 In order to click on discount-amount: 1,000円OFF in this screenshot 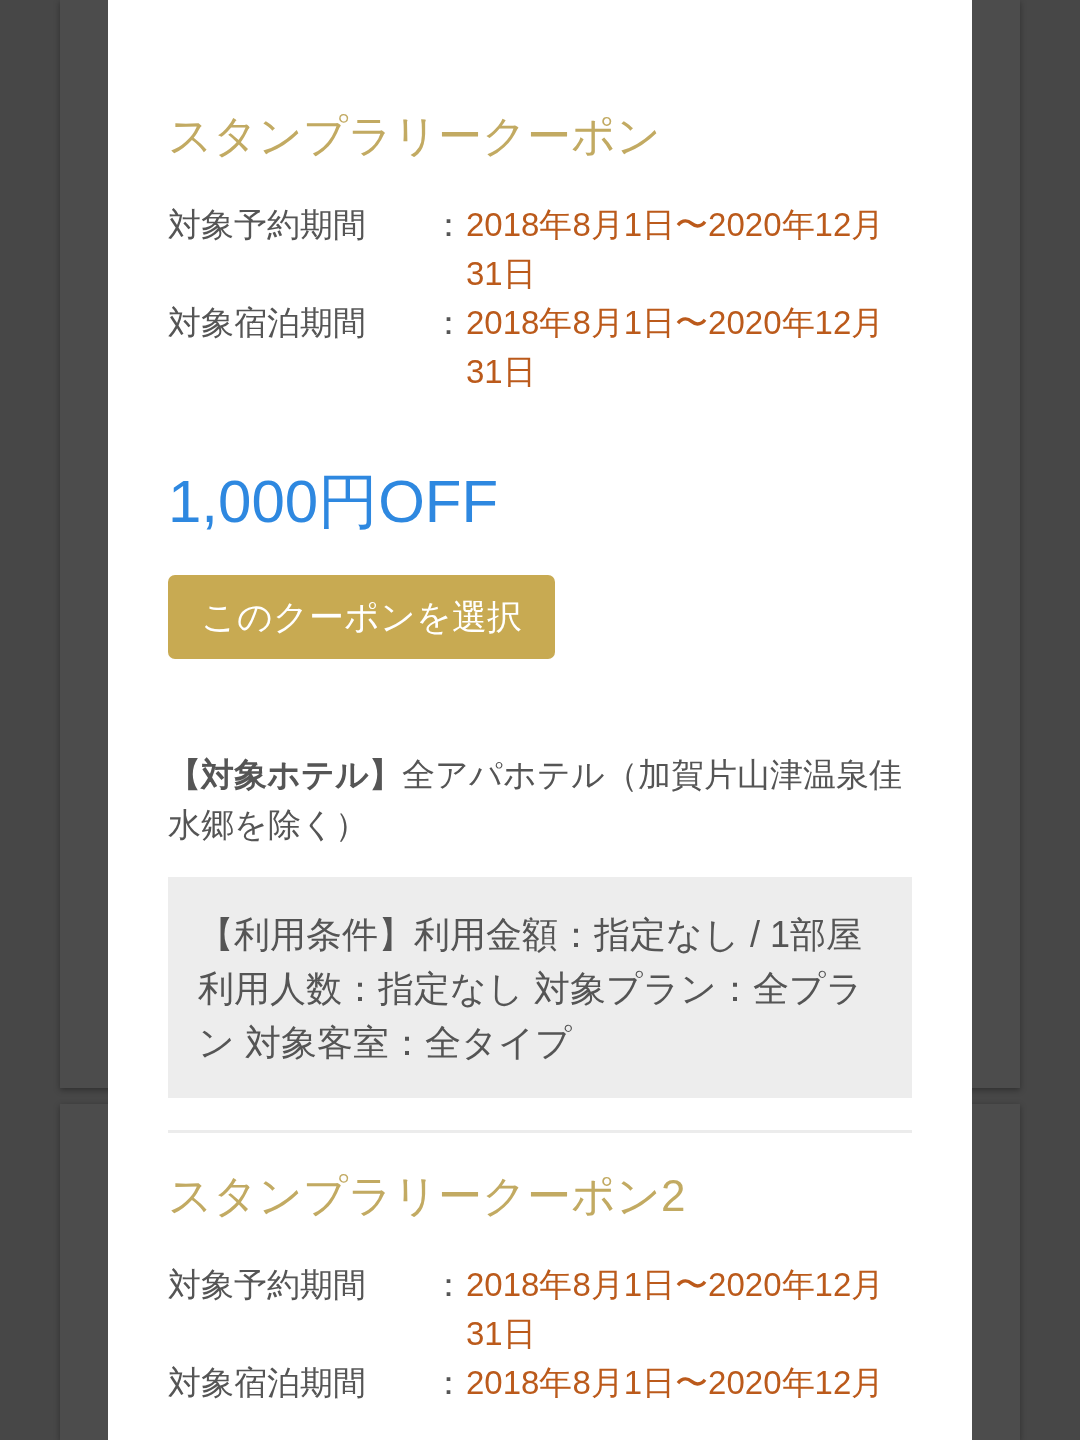, I will do `click(333, 502)`.